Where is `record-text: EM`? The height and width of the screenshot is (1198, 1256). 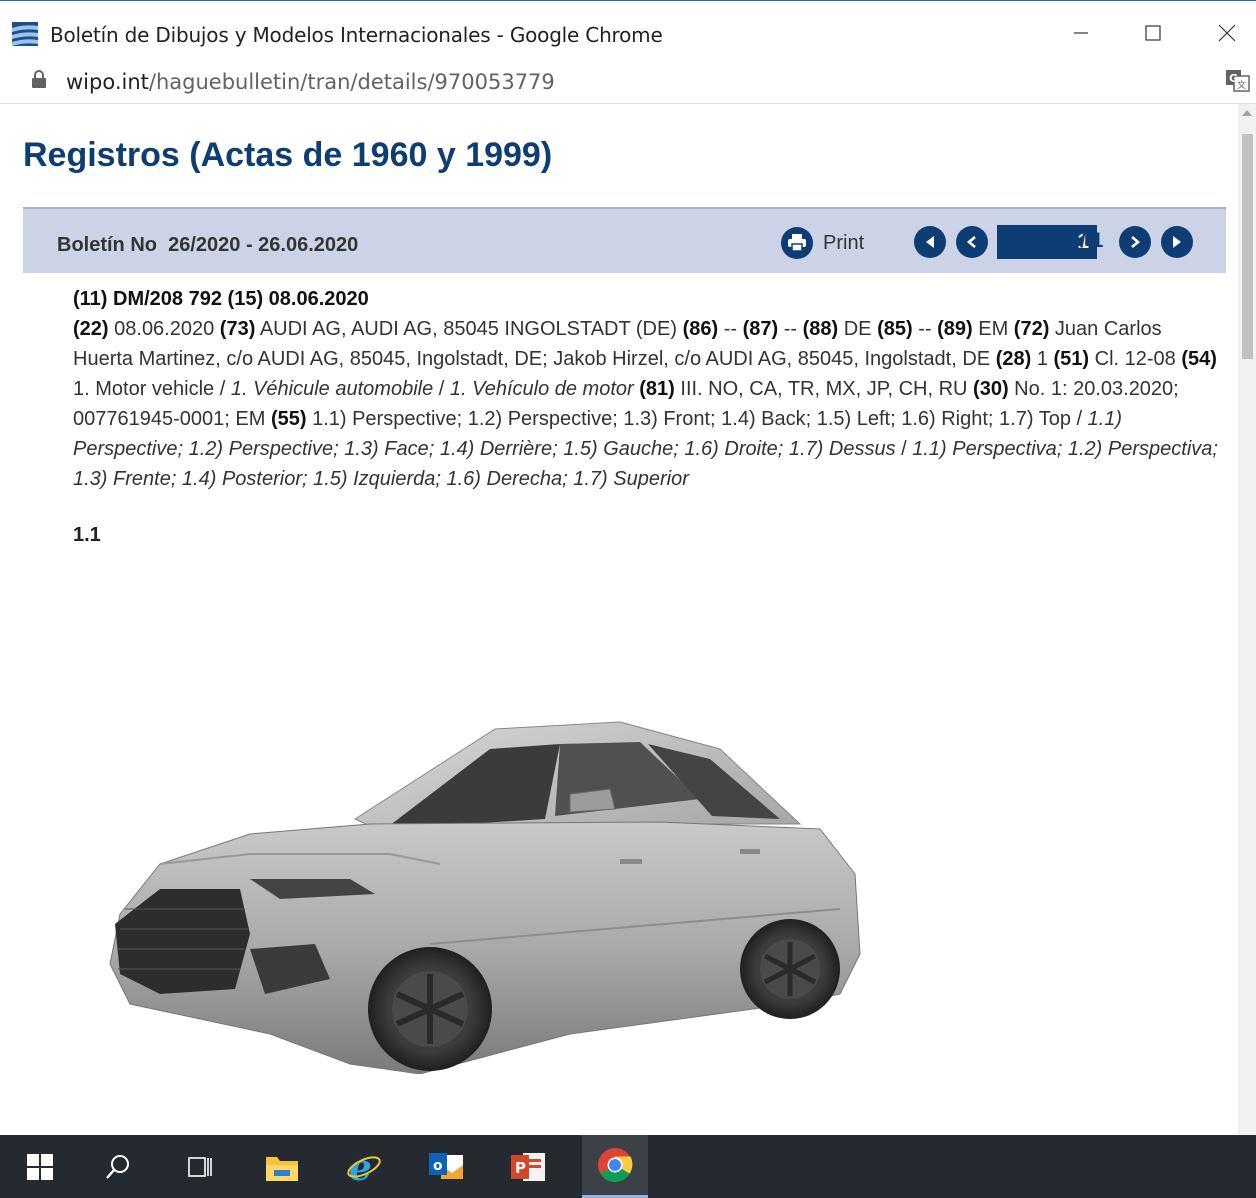
record-text: EM is located at coordinates (993, 329).